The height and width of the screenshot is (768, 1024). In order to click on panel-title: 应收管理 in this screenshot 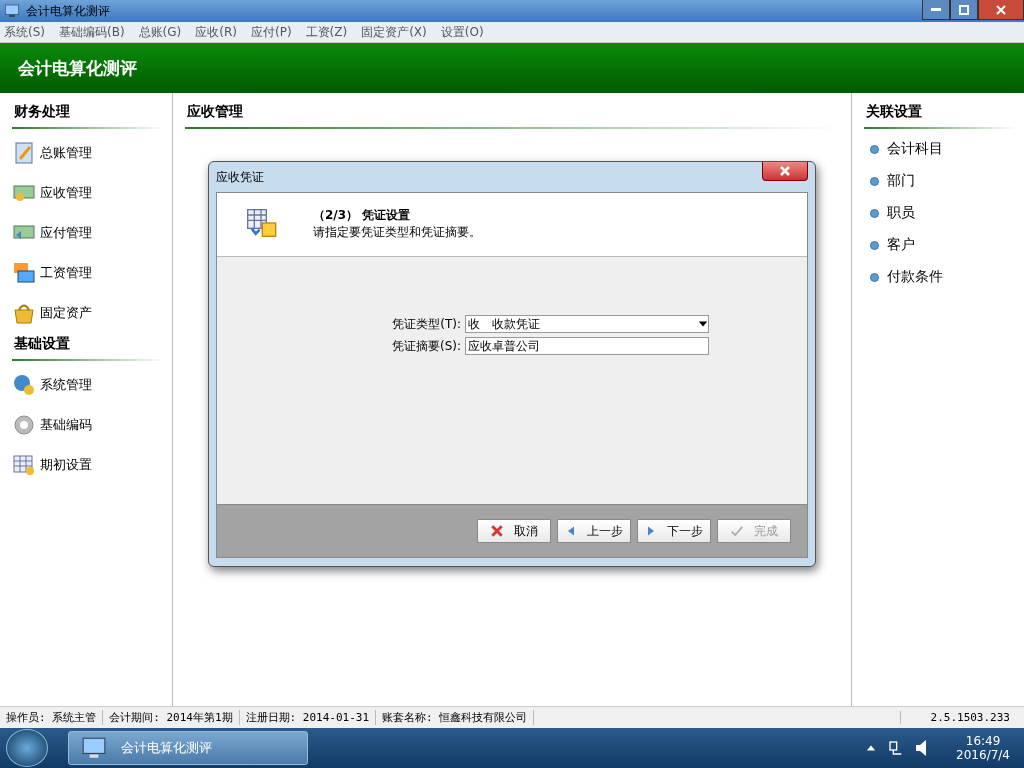, I will do `click(512, 115)`.